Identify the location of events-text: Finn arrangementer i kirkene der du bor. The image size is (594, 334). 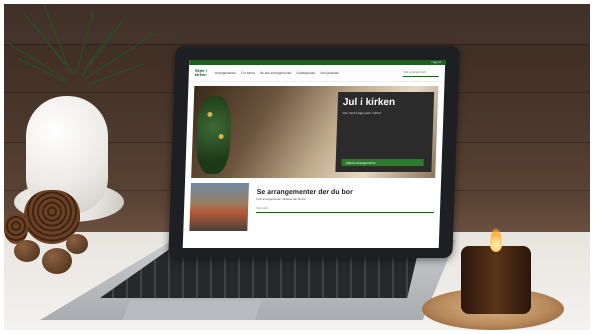
(281, 199).